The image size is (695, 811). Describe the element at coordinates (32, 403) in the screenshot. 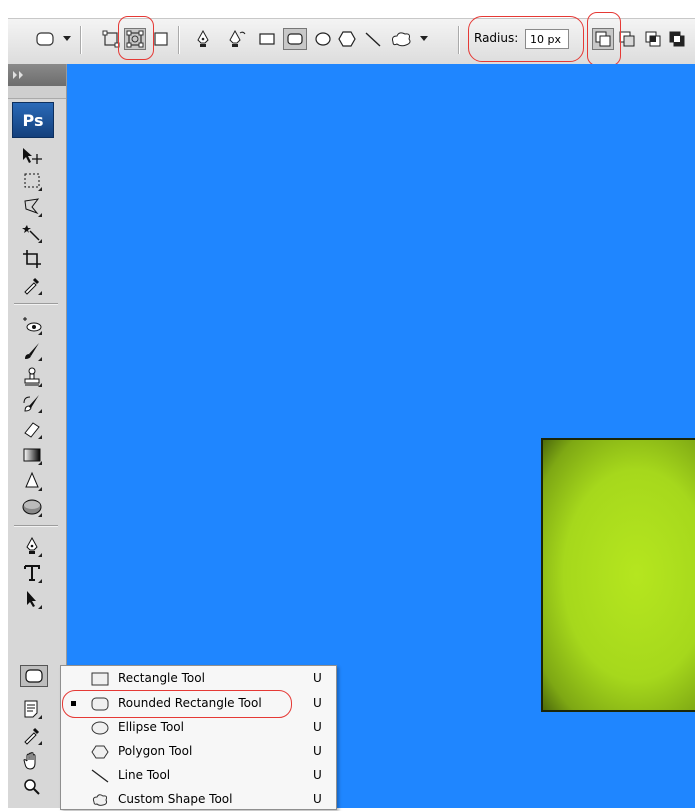

I see `history-brush-tool` at that location.